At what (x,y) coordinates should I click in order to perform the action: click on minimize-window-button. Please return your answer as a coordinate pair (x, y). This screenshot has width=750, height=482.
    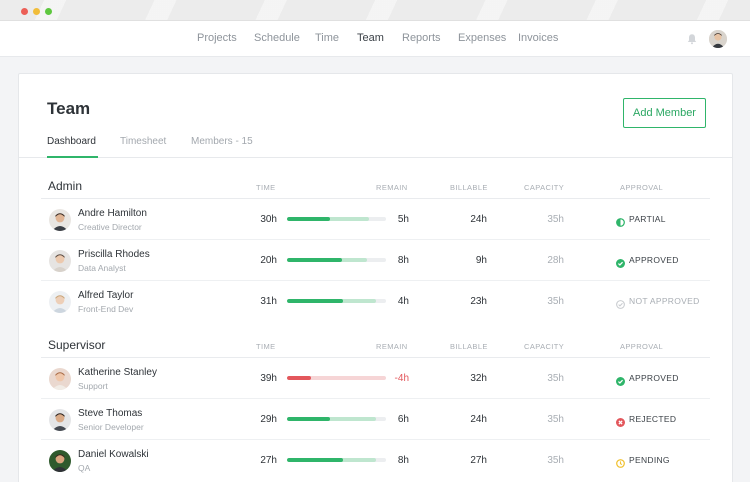
    Looking at the image, I should click on (36, 11).